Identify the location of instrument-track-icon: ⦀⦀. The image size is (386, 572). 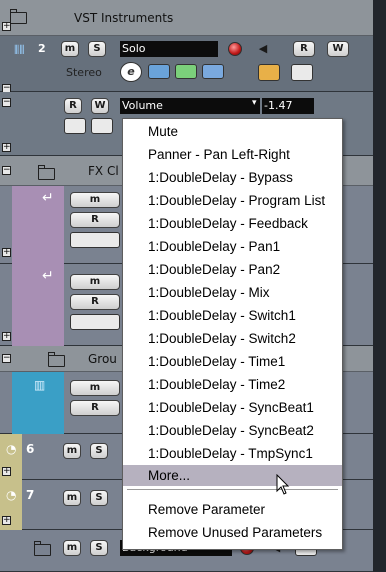
(19, 50).